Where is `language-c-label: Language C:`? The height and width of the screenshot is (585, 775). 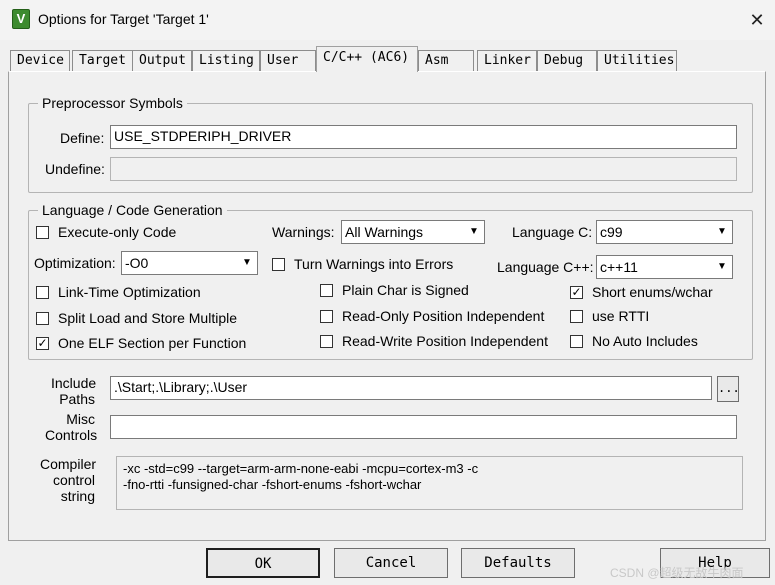 language-c-label: Language C: is located at coordinates (552, 232).